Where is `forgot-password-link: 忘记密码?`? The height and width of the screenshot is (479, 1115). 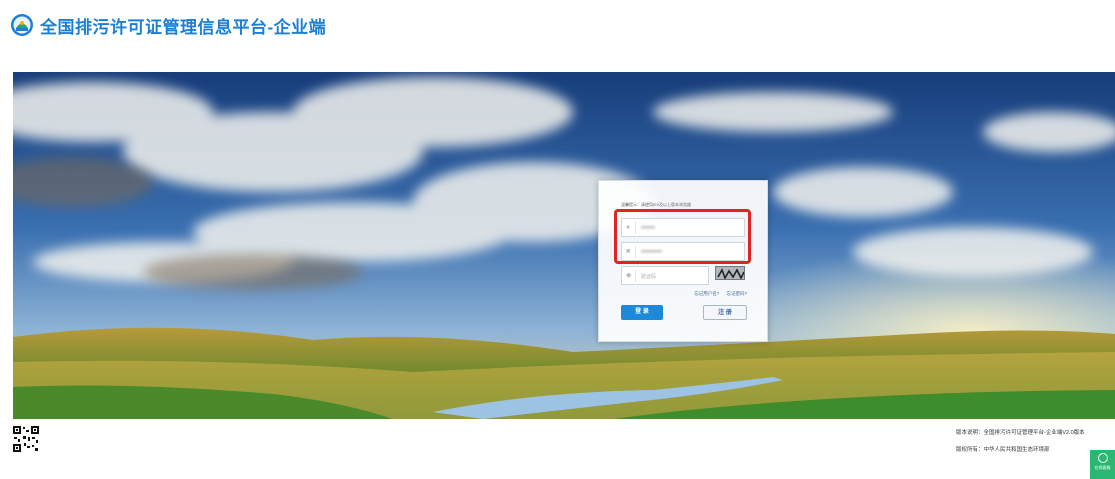 forgot-password-link: 忘记密码? is located at coordinates (736, 293).